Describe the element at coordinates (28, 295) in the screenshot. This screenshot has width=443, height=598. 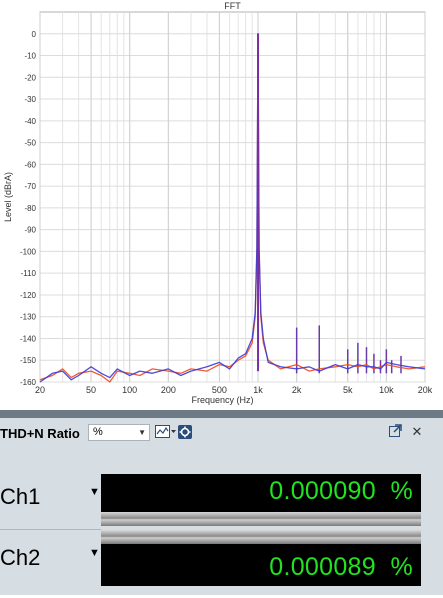
I see `y-tick-label: -120` at that location.